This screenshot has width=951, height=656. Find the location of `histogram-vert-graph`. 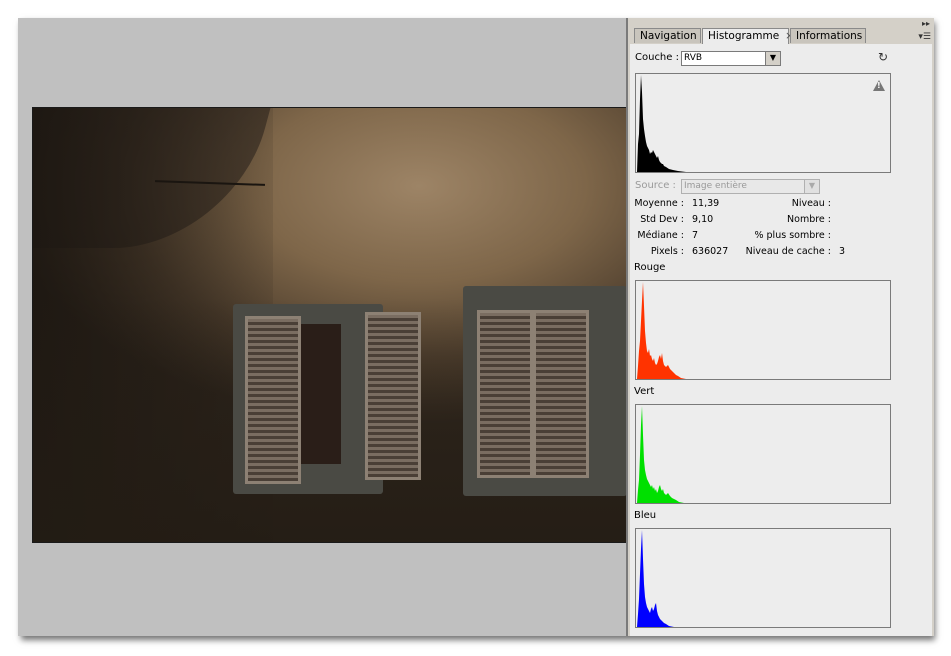

histogram-vert-graph is located at coordinates (660, 454).